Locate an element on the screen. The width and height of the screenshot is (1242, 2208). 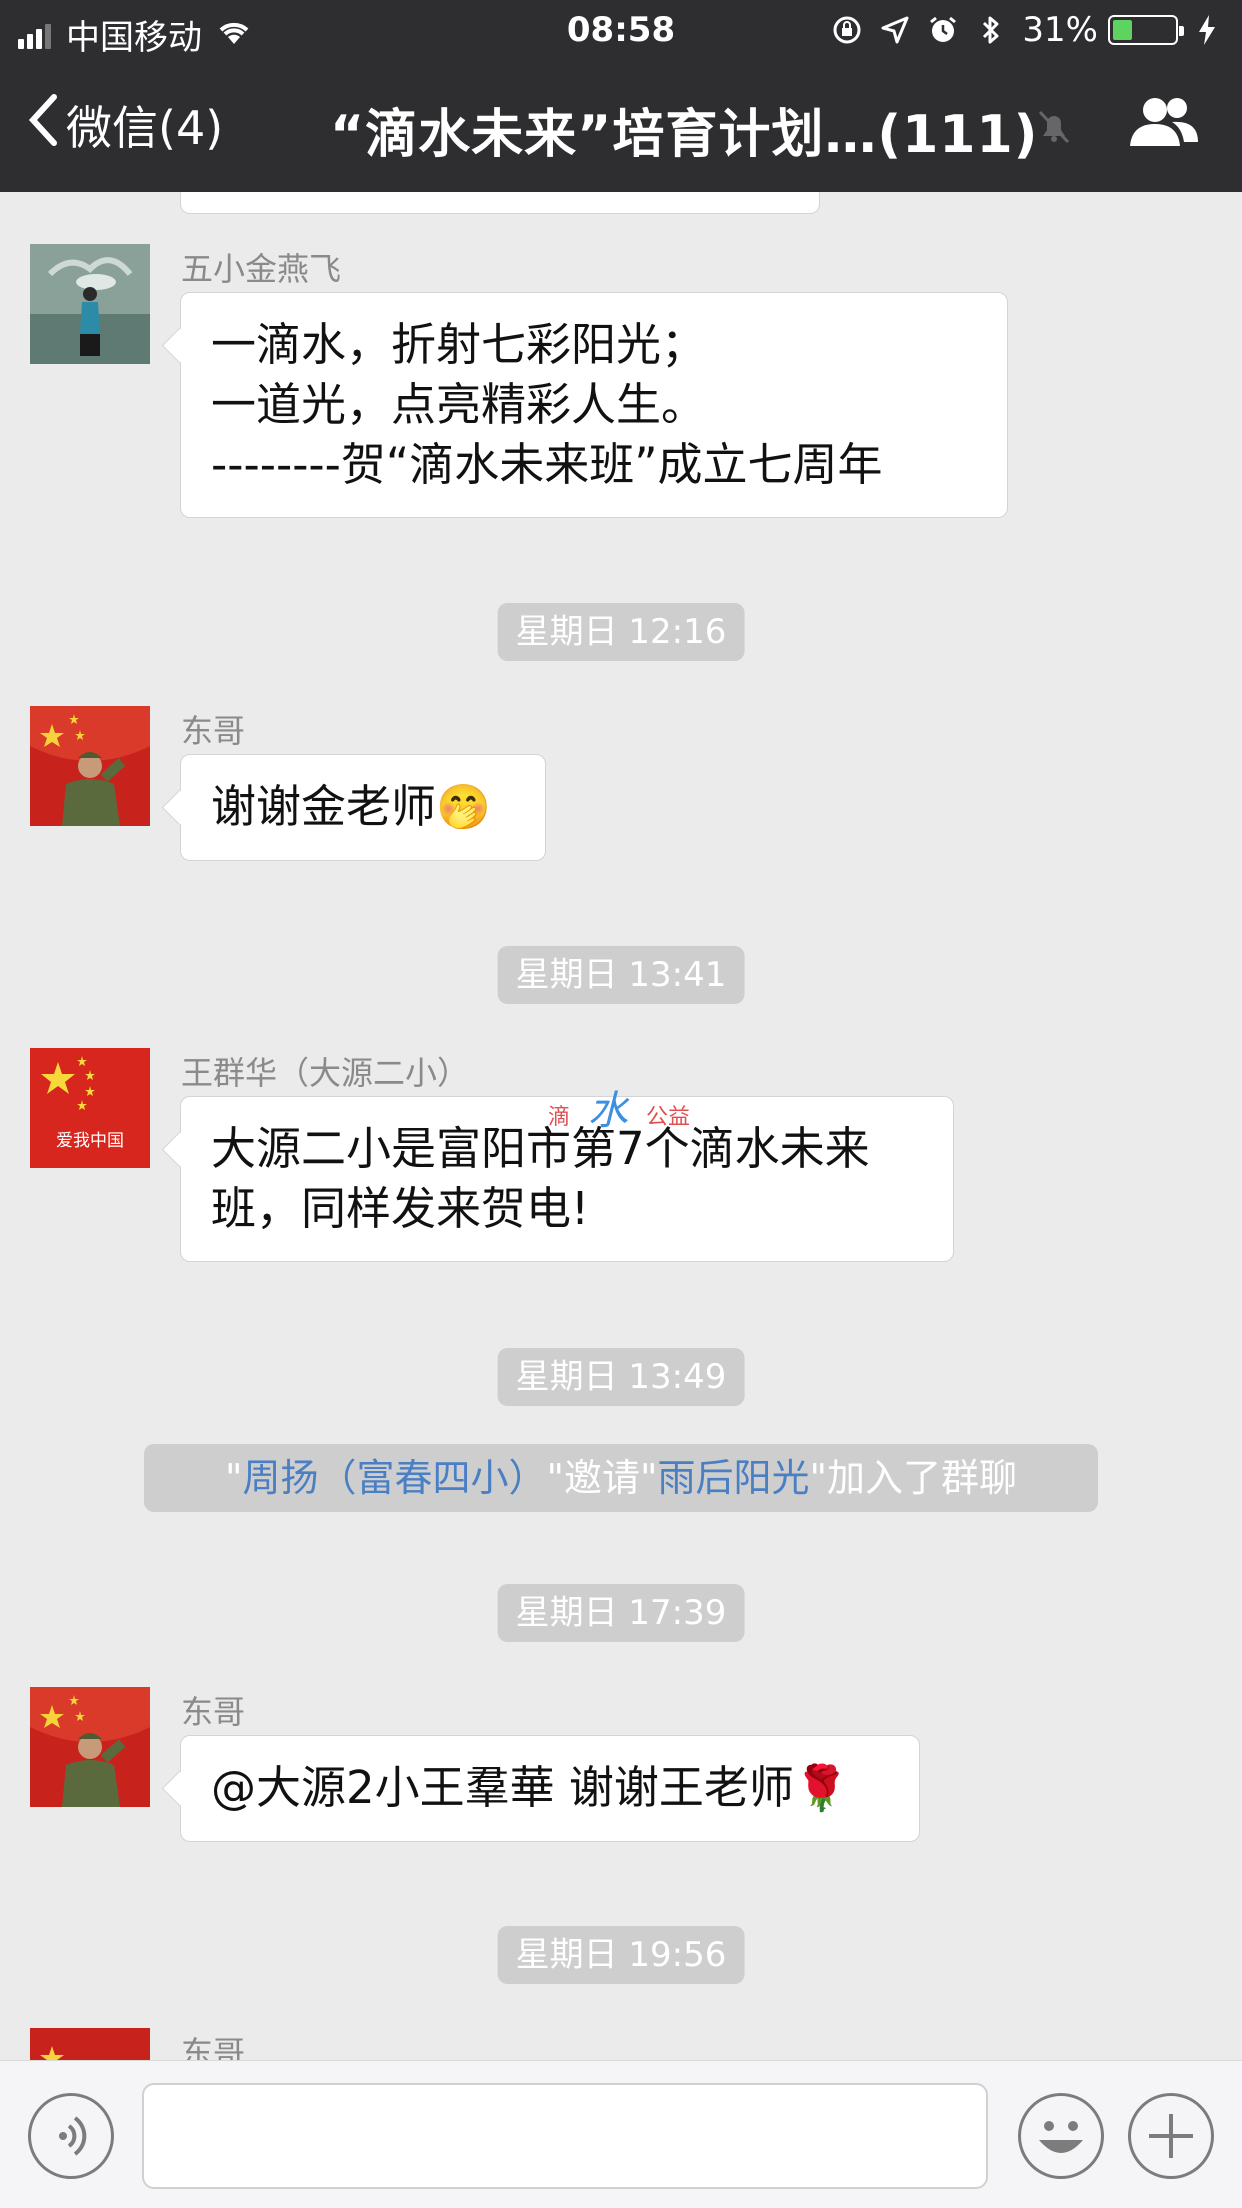
smiley-icon is located at coordinates (1061, 2150).